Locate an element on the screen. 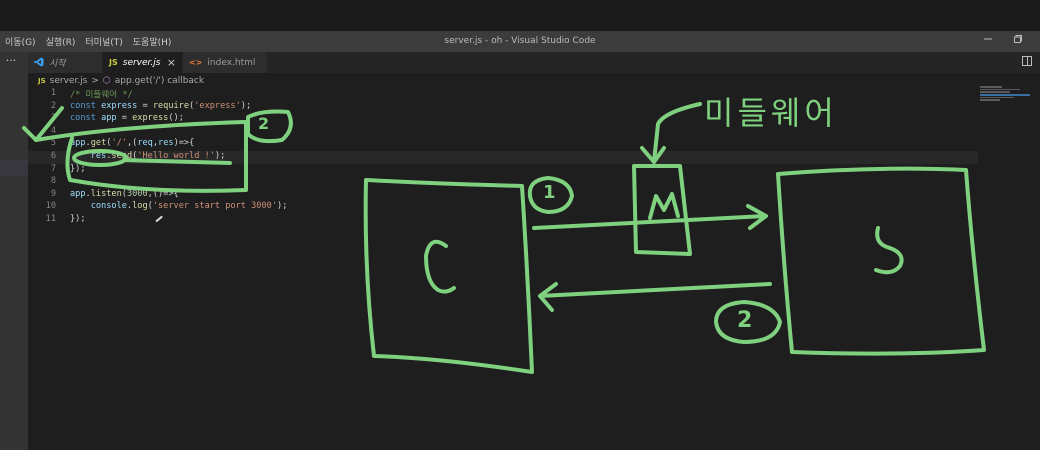  client-box is located at coordinates (448, 276).